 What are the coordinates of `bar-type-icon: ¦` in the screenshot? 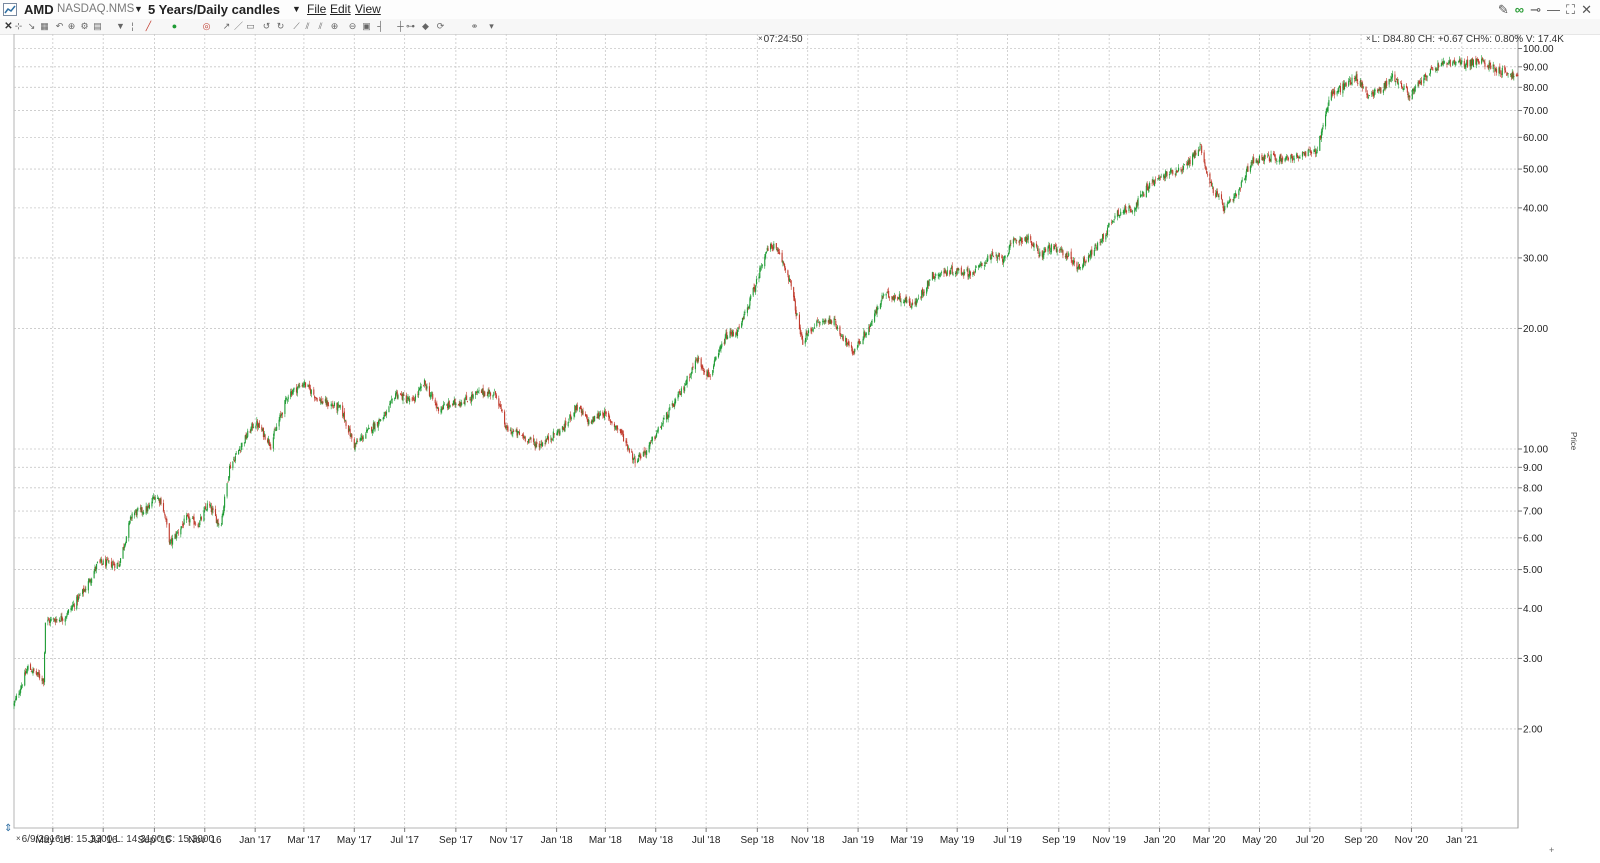 It's located at (132, 26).